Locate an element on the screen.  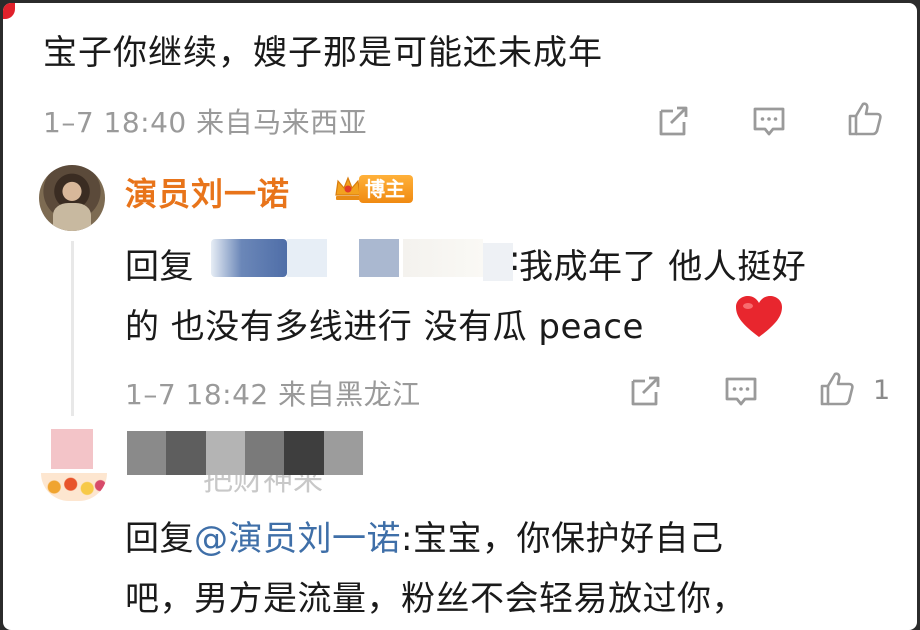
reply1-text-line2: 的 也没有多线进行 没有瓜 peace is located at coordinates (384, 327).